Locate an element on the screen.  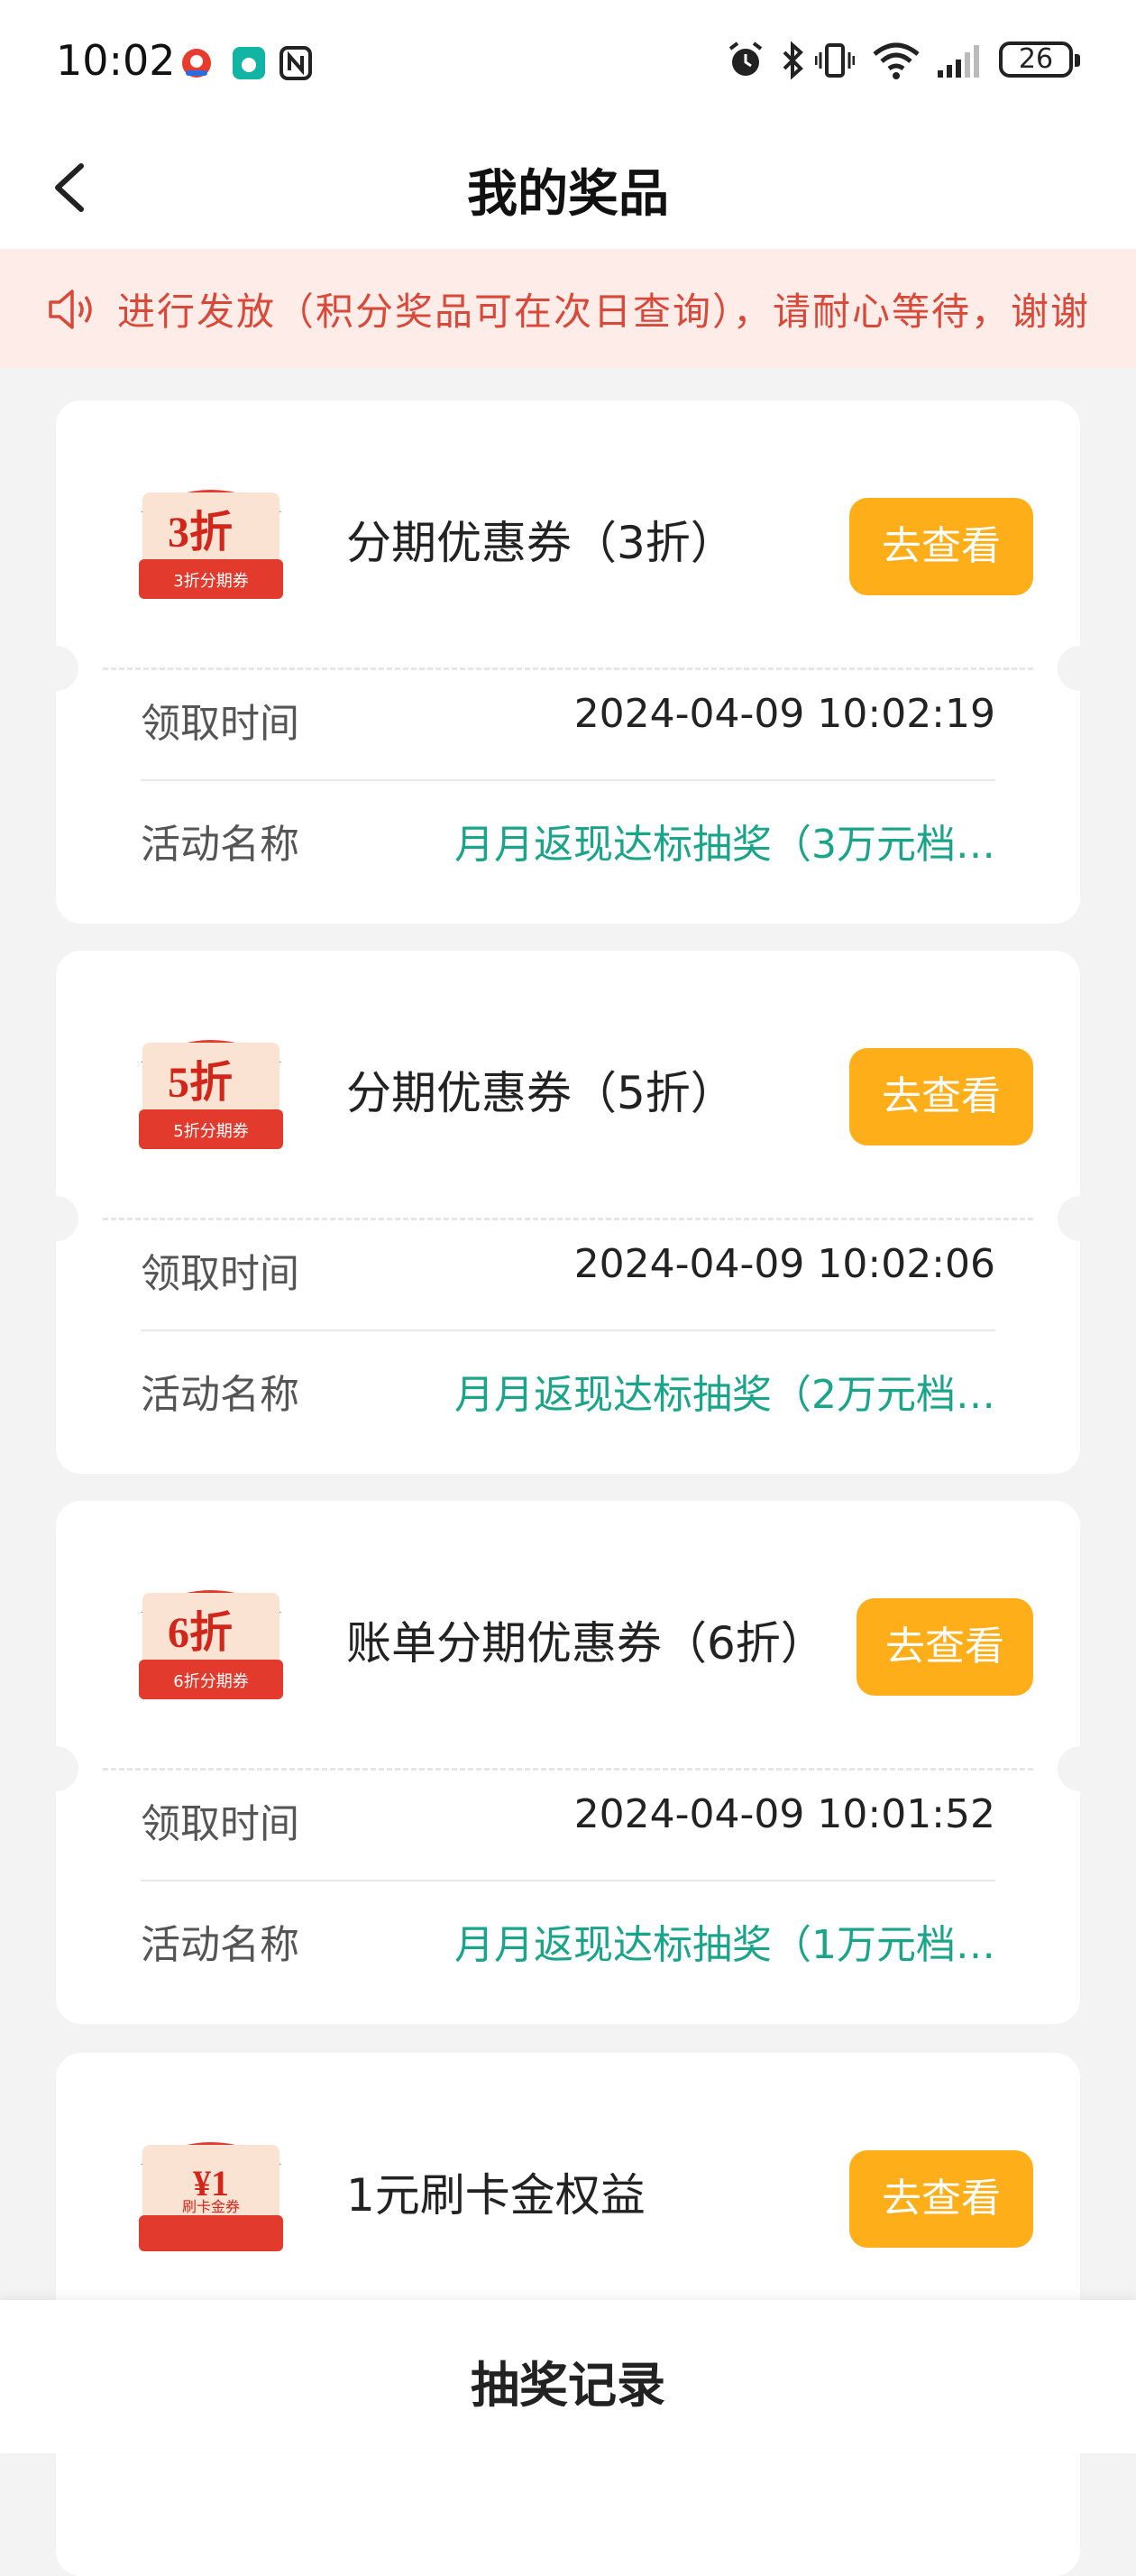
status-time: 10:02 is located at coordinates (116, 60).